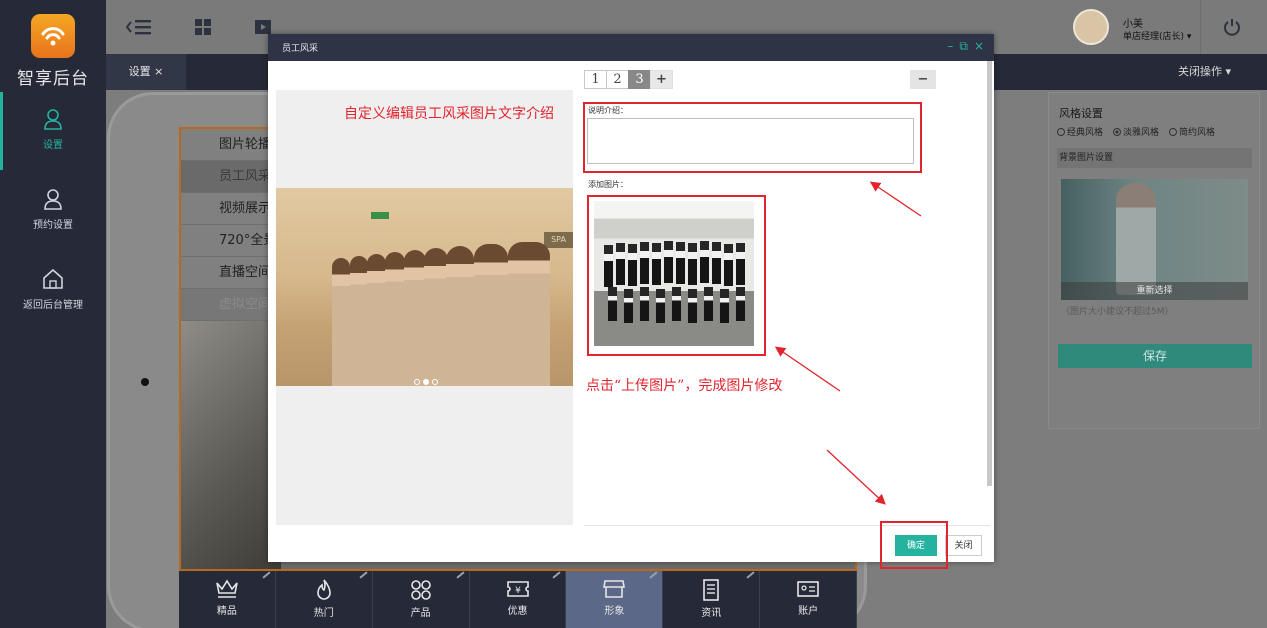 The image size is (1267, 628). I want to click on phone-menu-item: 视频展示, so click(231, 209).